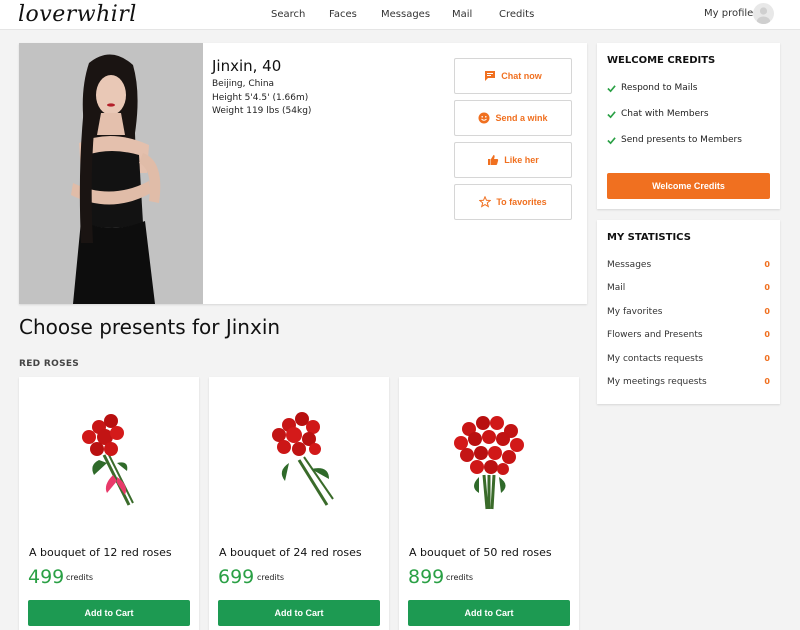  What do you see at coordinates (655, 359) in the screenshot?
I see `stat-label: My contacts requests` at bounding box center [655, 359].